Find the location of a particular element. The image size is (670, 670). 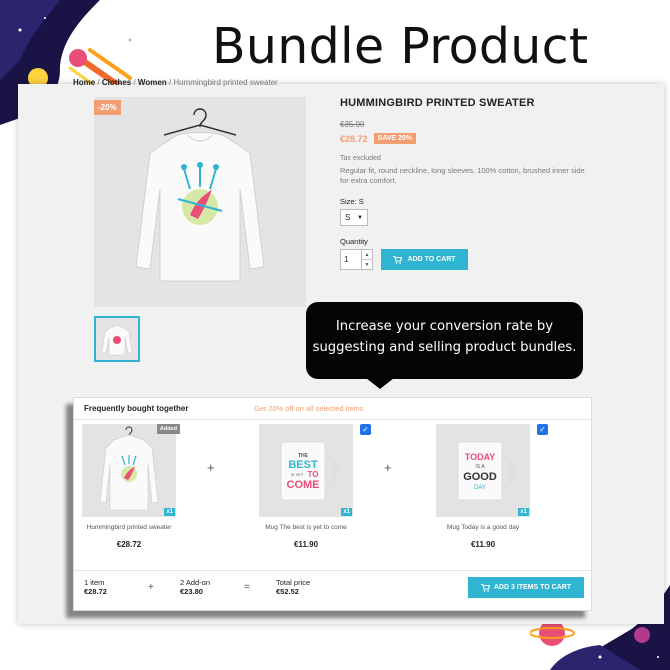

items-total: 1 item €28.72 is located at coordinates (95, 587).